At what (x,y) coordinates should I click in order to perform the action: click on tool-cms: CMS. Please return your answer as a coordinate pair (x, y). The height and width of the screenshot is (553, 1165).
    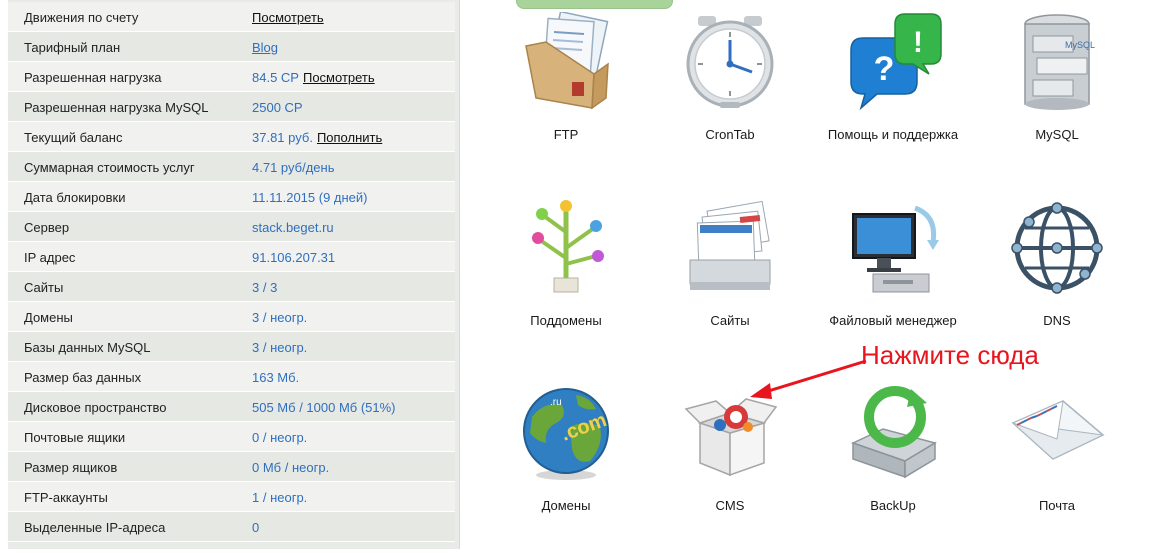
    Looking at the image, I should click on (730, 468).